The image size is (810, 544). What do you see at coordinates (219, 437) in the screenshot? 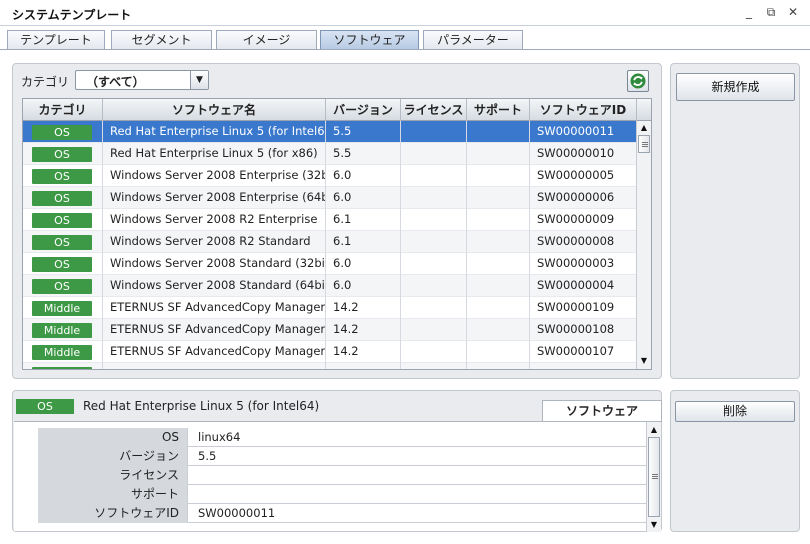
I see `property-value: linux64` at bounding box center [219, 437].